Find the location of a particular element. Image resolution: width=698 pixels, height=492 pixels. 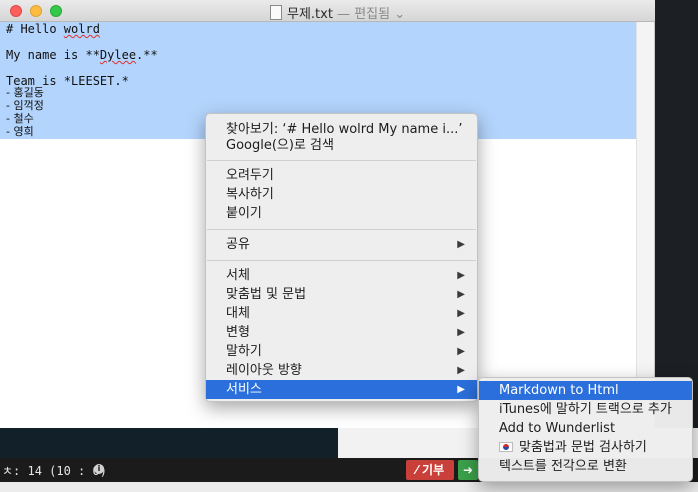

menu-item-speech: 말하기 ▶ is located at coordinates (341, 351).